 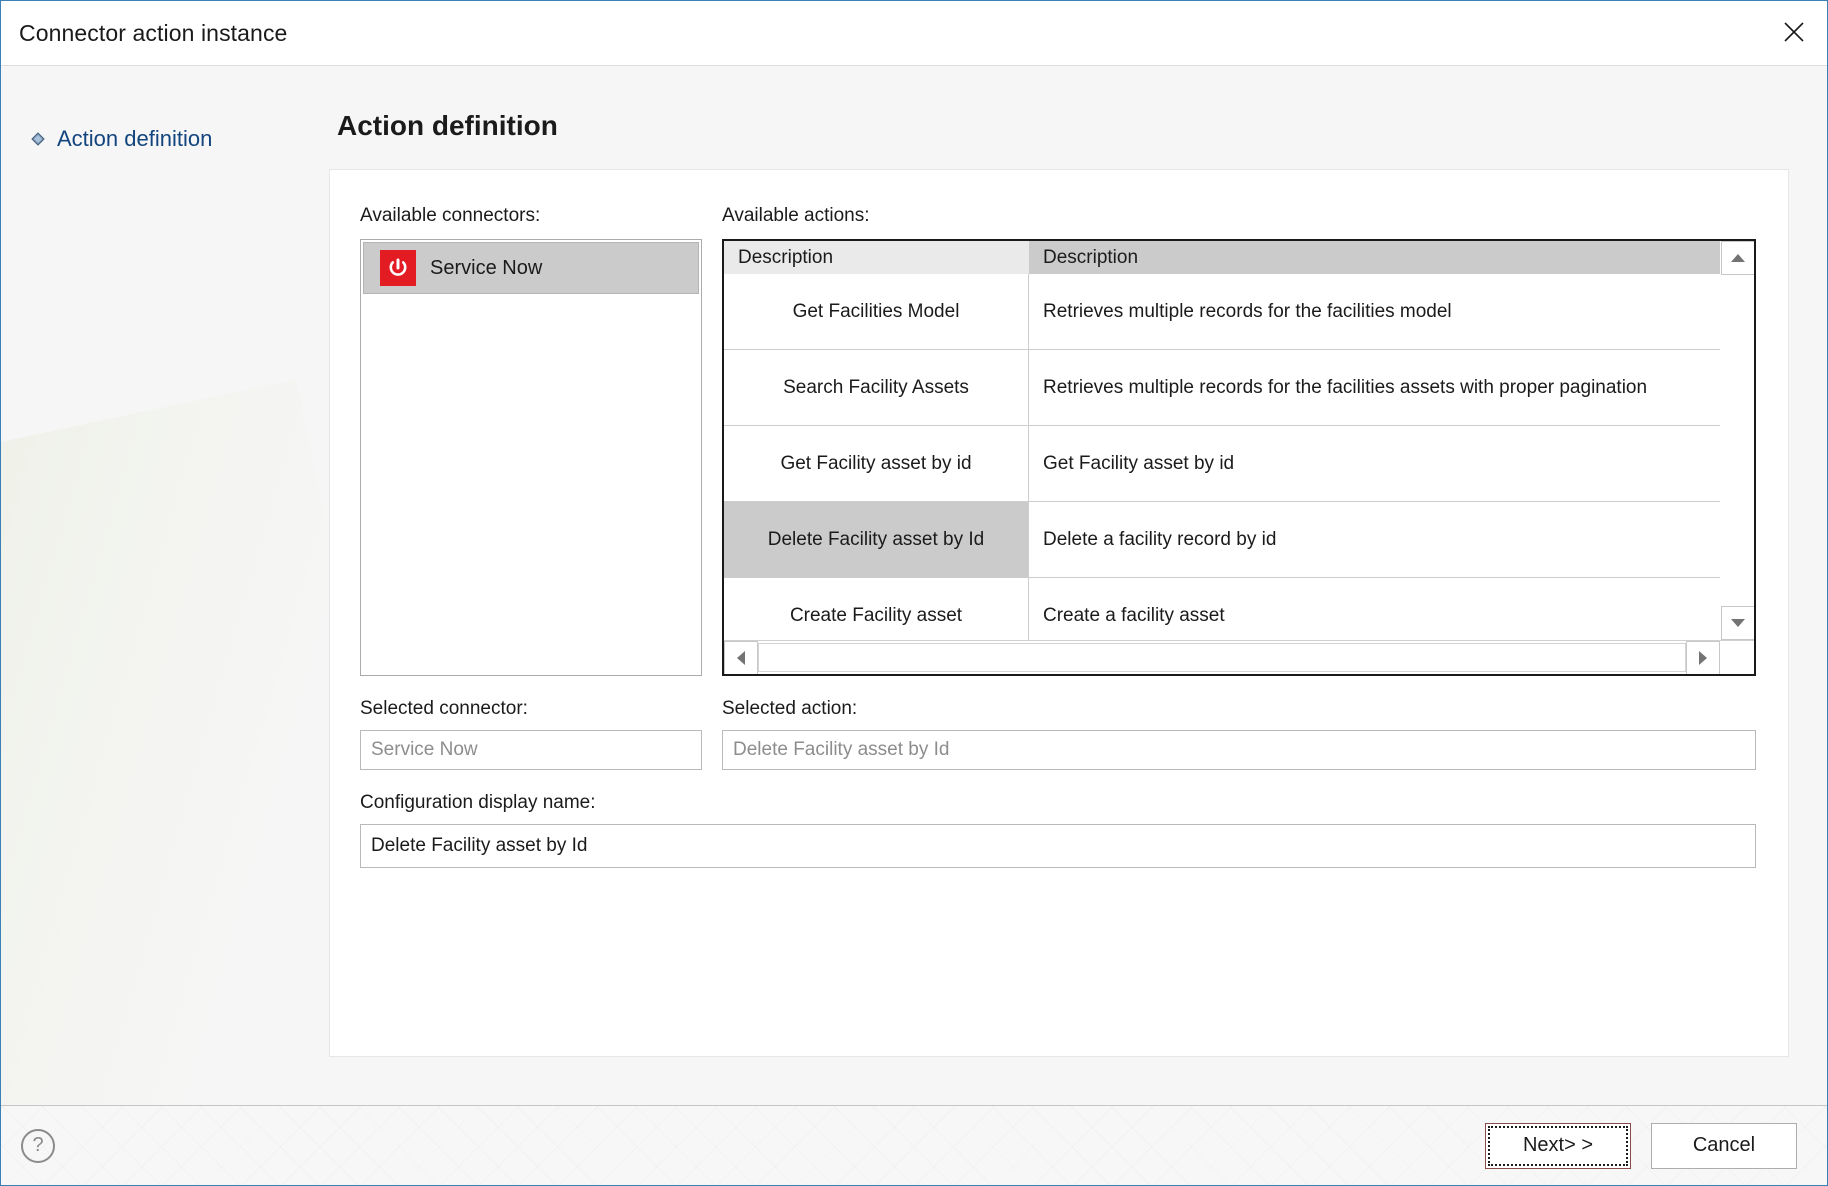 What do you see at coordinates (1239, 750) in the screenshot?
I see `selected-action-input: Delete Facility asset by Id` at bounding box center [1239, 750].